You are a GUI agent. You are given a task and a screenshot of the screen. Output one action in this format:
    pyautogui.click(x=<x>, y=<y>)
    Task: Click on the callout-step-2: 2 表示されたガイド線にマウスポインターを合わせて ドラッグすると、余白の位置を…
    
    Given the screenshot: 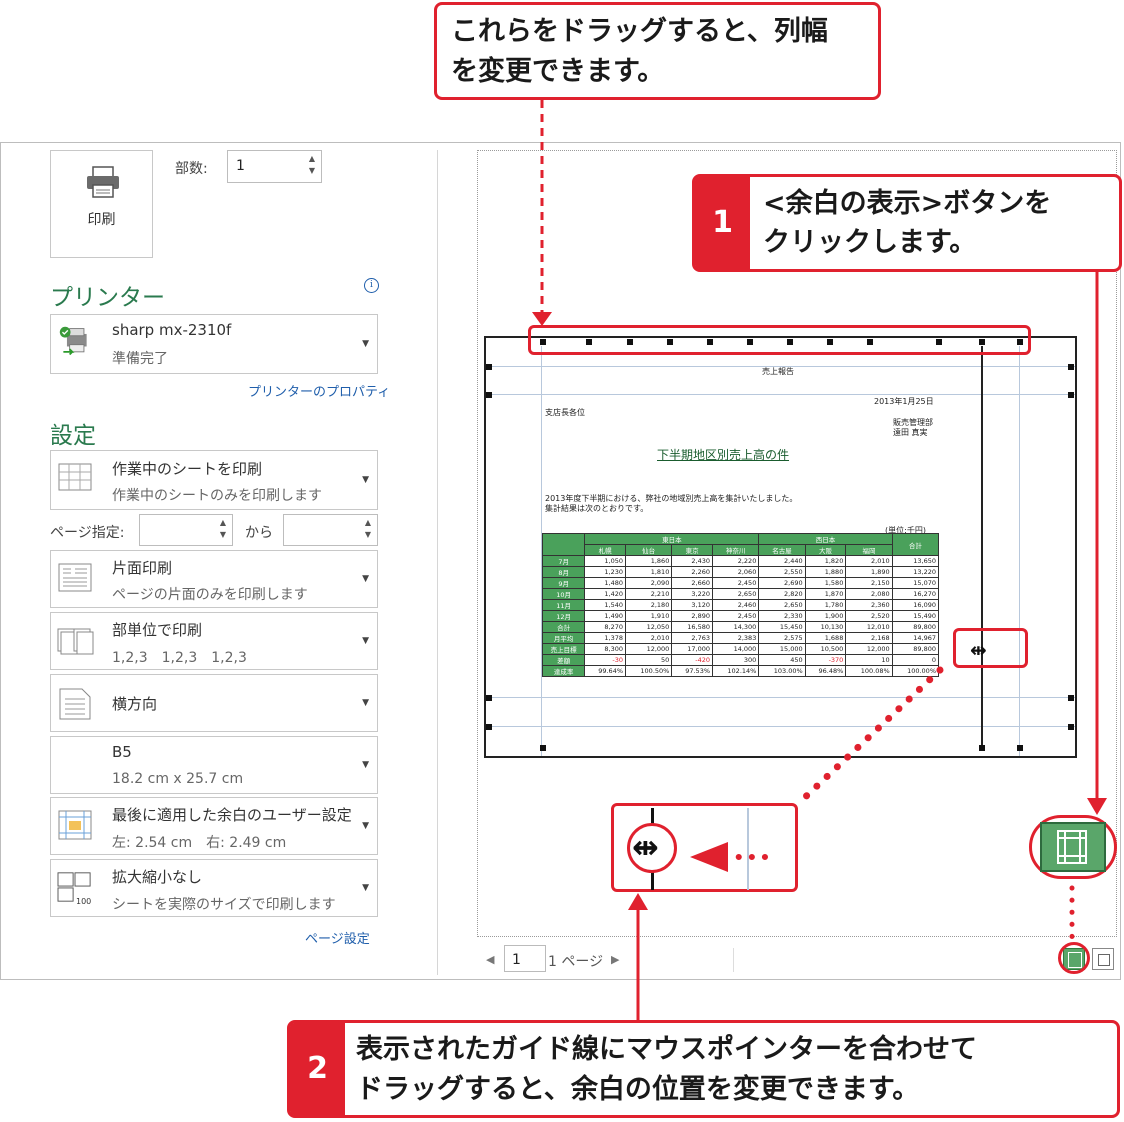 What is the action you would take?
    pyautogui.click(x=703, y=1069)
    